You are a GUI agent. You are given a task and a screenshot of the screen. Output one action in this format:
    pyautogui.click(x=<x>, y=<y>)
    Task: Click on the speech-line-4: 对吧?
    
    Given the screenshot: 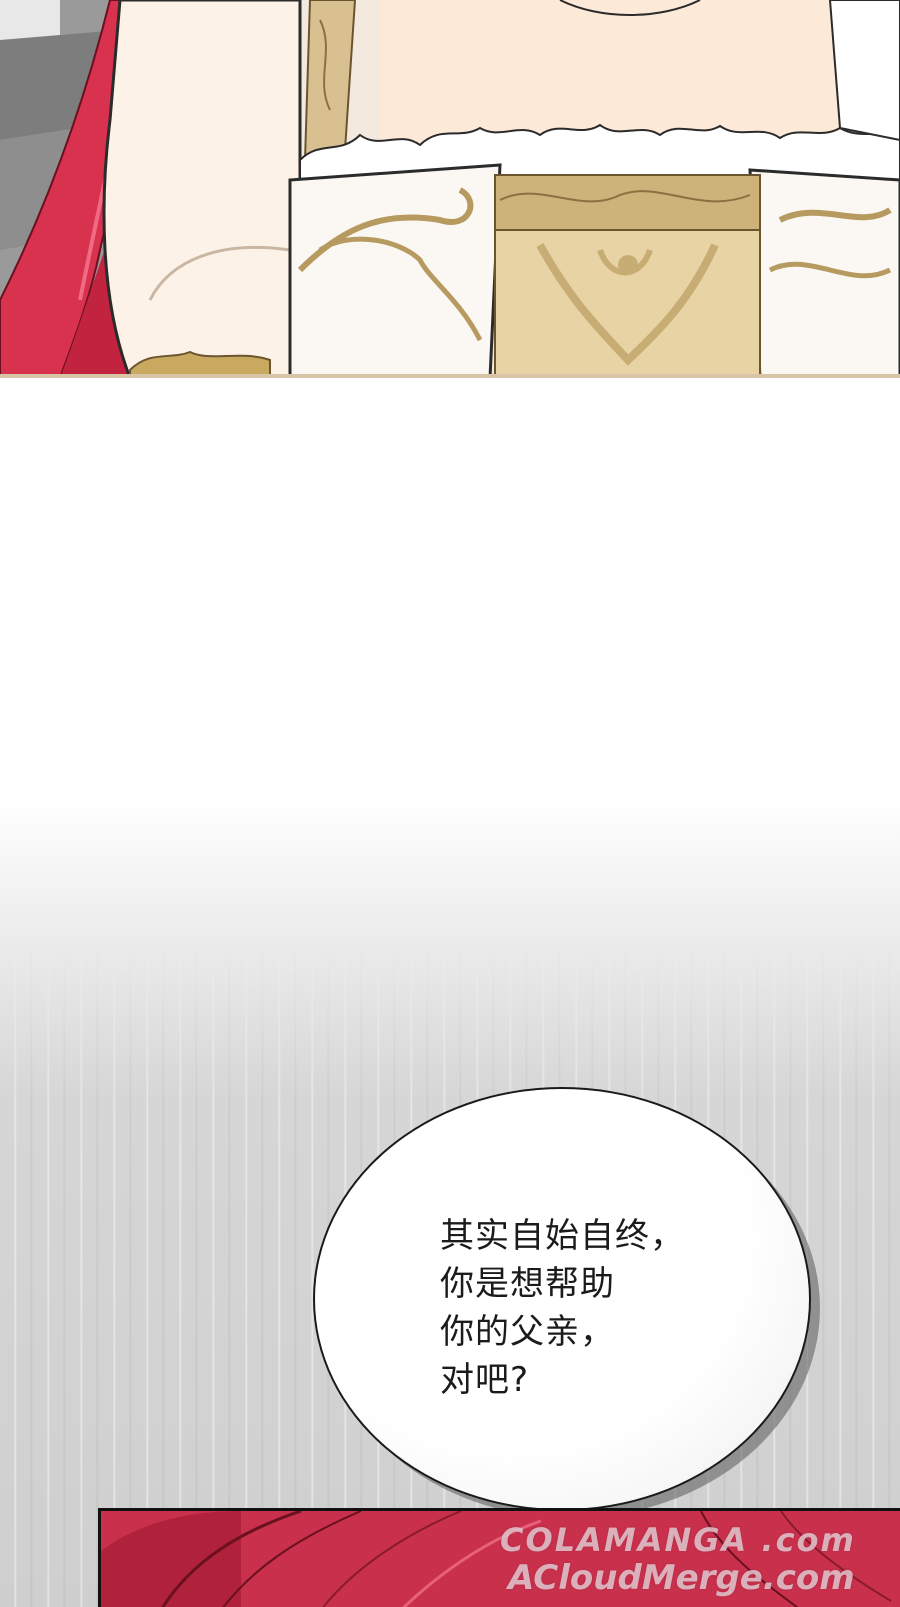 What is the action you would take?
    pyautogui.click(x=485, y=1380)
    